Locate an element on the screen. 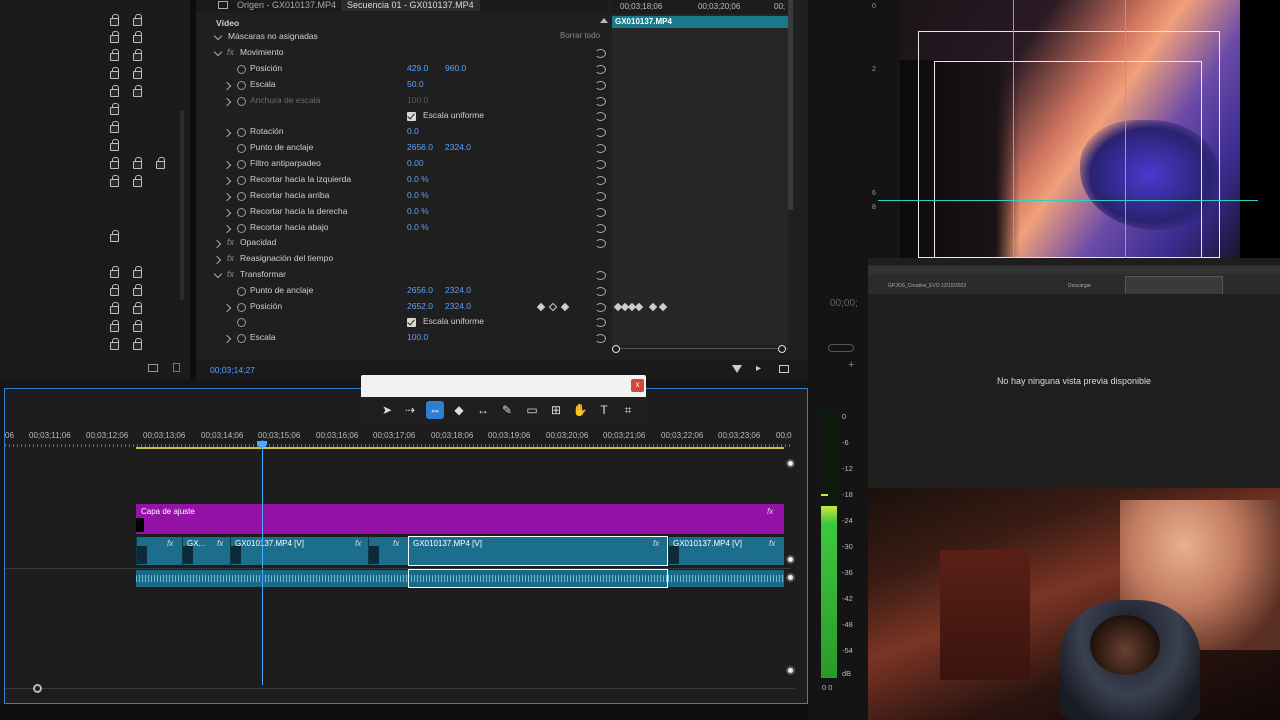 The image size is (1280, 720). pen-tool-icon: ✎ is located at coordinates (507, 410).